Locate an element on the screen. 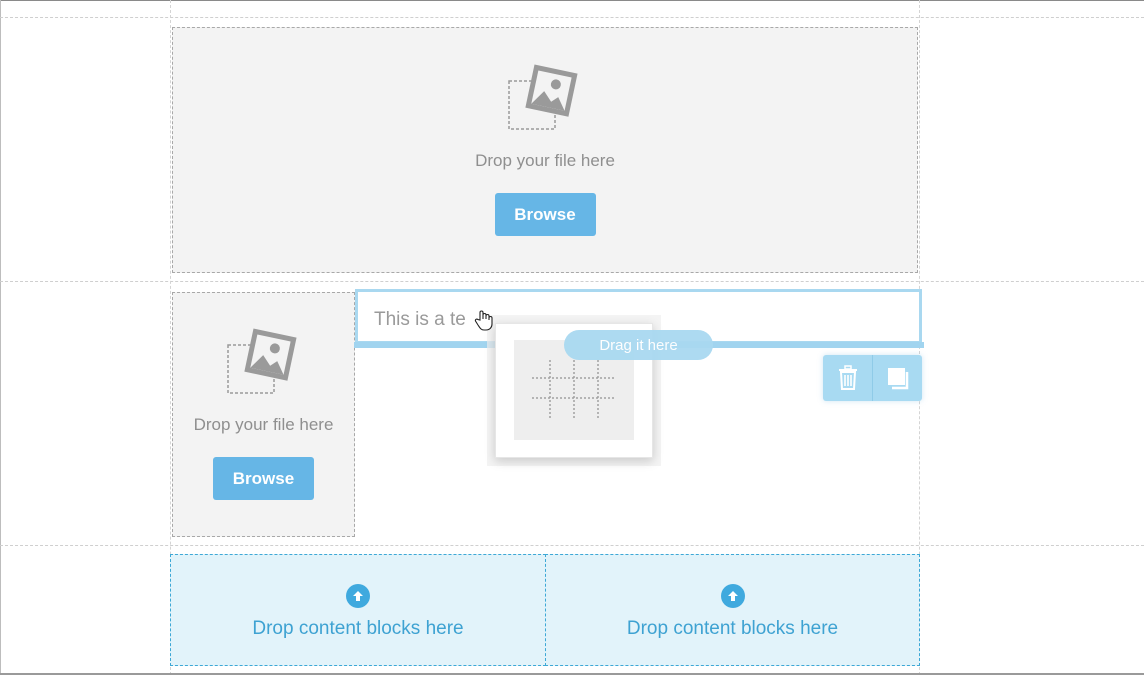 This screenshot has width=1144, height=675. window-left-border is located at coordinates (0, 337).